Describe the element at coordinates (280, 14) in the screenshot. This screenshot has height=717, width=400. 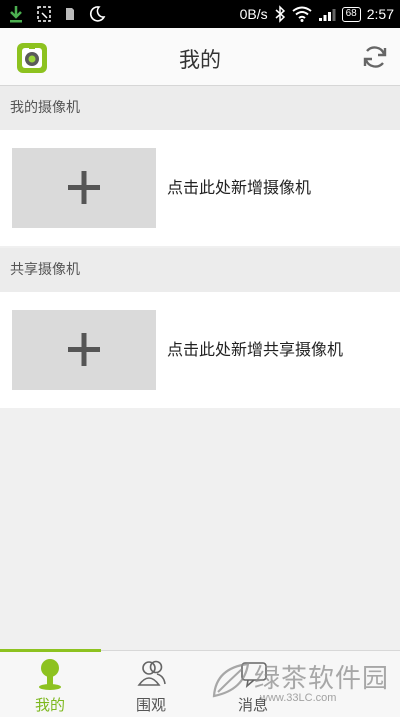
I see `bluetooth-icon` at that location.